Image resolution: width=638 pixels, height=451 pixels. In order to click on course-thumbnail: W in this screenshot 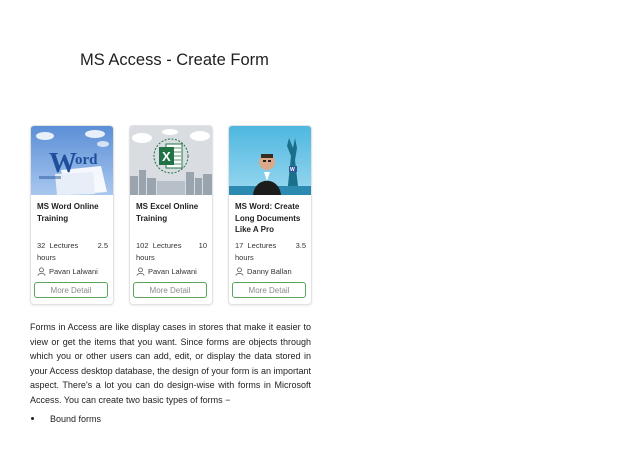, I will do `click(270, 160)`.